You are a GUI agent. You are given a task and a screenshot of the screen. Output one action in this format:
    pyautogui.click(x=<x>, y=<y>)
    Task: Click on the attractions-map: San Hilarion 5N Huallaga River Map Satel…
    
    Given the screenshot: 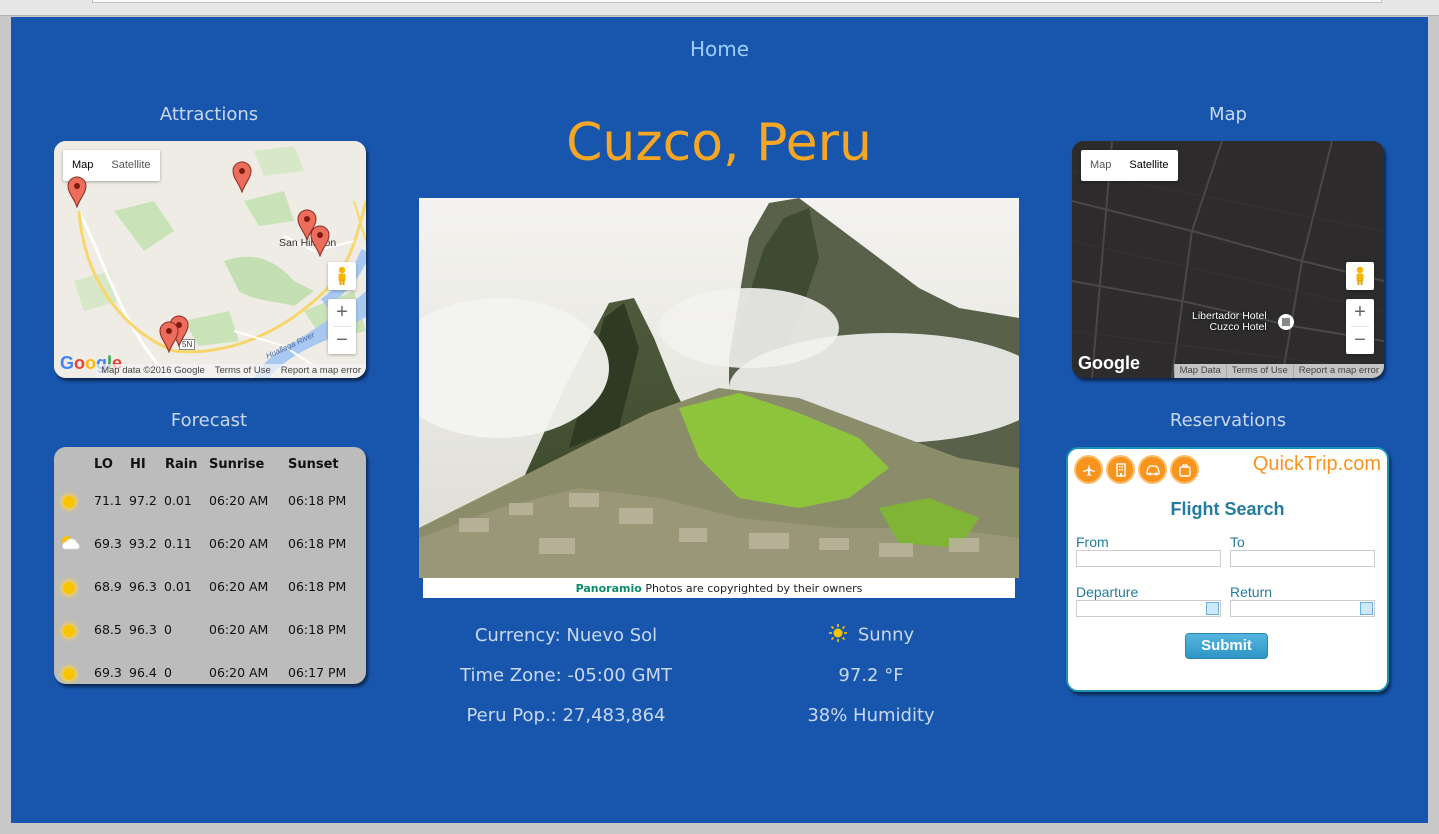 What is the action you would take?
    pyautogui.click(x=210, y=259)
    